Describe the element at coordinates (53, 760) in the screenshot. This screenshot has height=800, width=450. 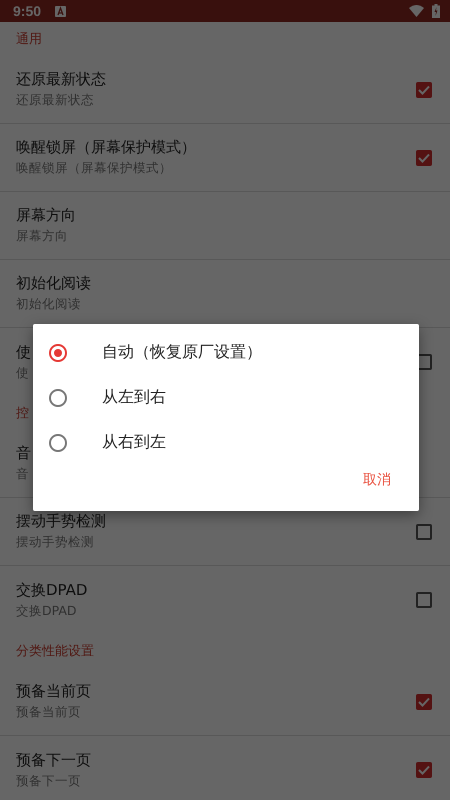
I see `setting-title: 预备下一页` at that location.